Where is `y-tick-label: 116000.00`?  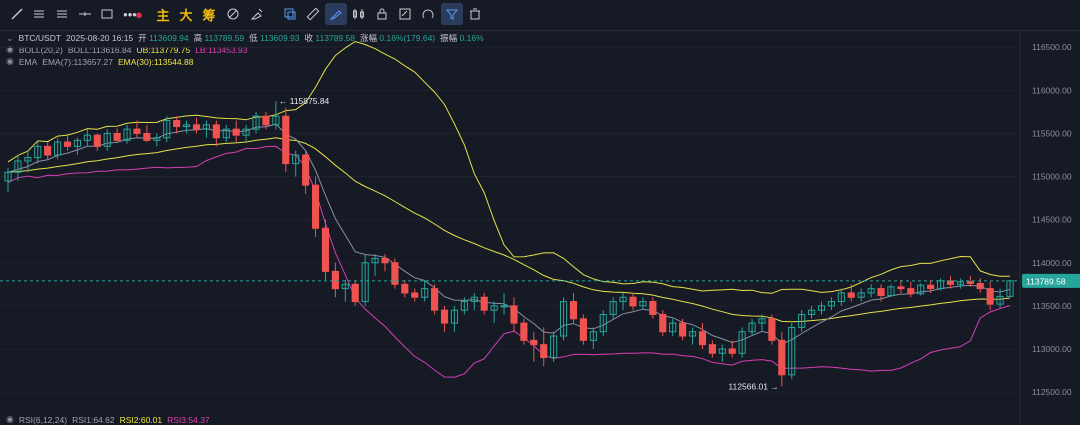
y-tick-label: 116000.00 is located at coordinates (1052, 90).